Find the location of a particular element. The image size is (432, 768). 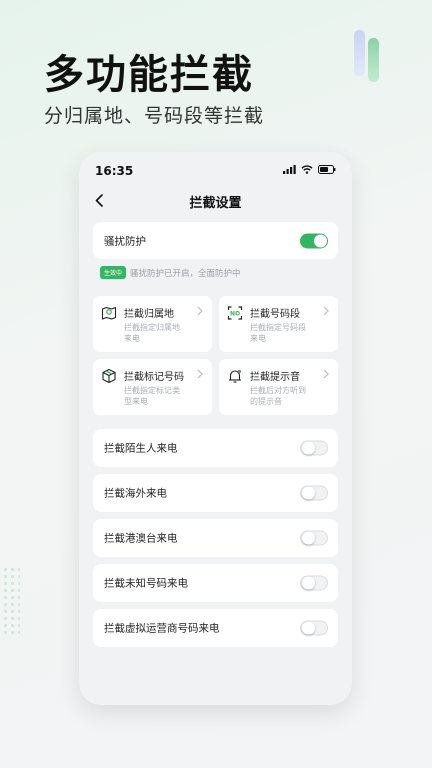

map-pin-icon is located at coordinates (109, 313).